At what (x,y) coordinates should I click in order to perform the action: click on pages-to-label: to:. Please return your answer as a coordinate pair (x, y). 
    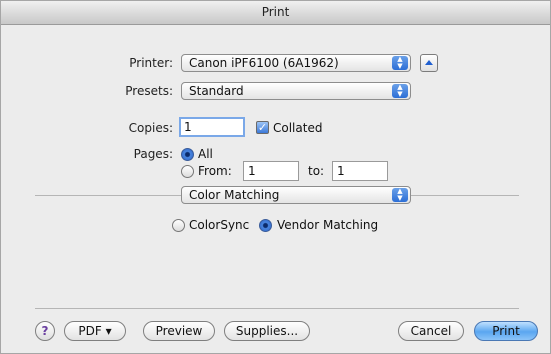
    Looking at the image, I should click on (316, 171).